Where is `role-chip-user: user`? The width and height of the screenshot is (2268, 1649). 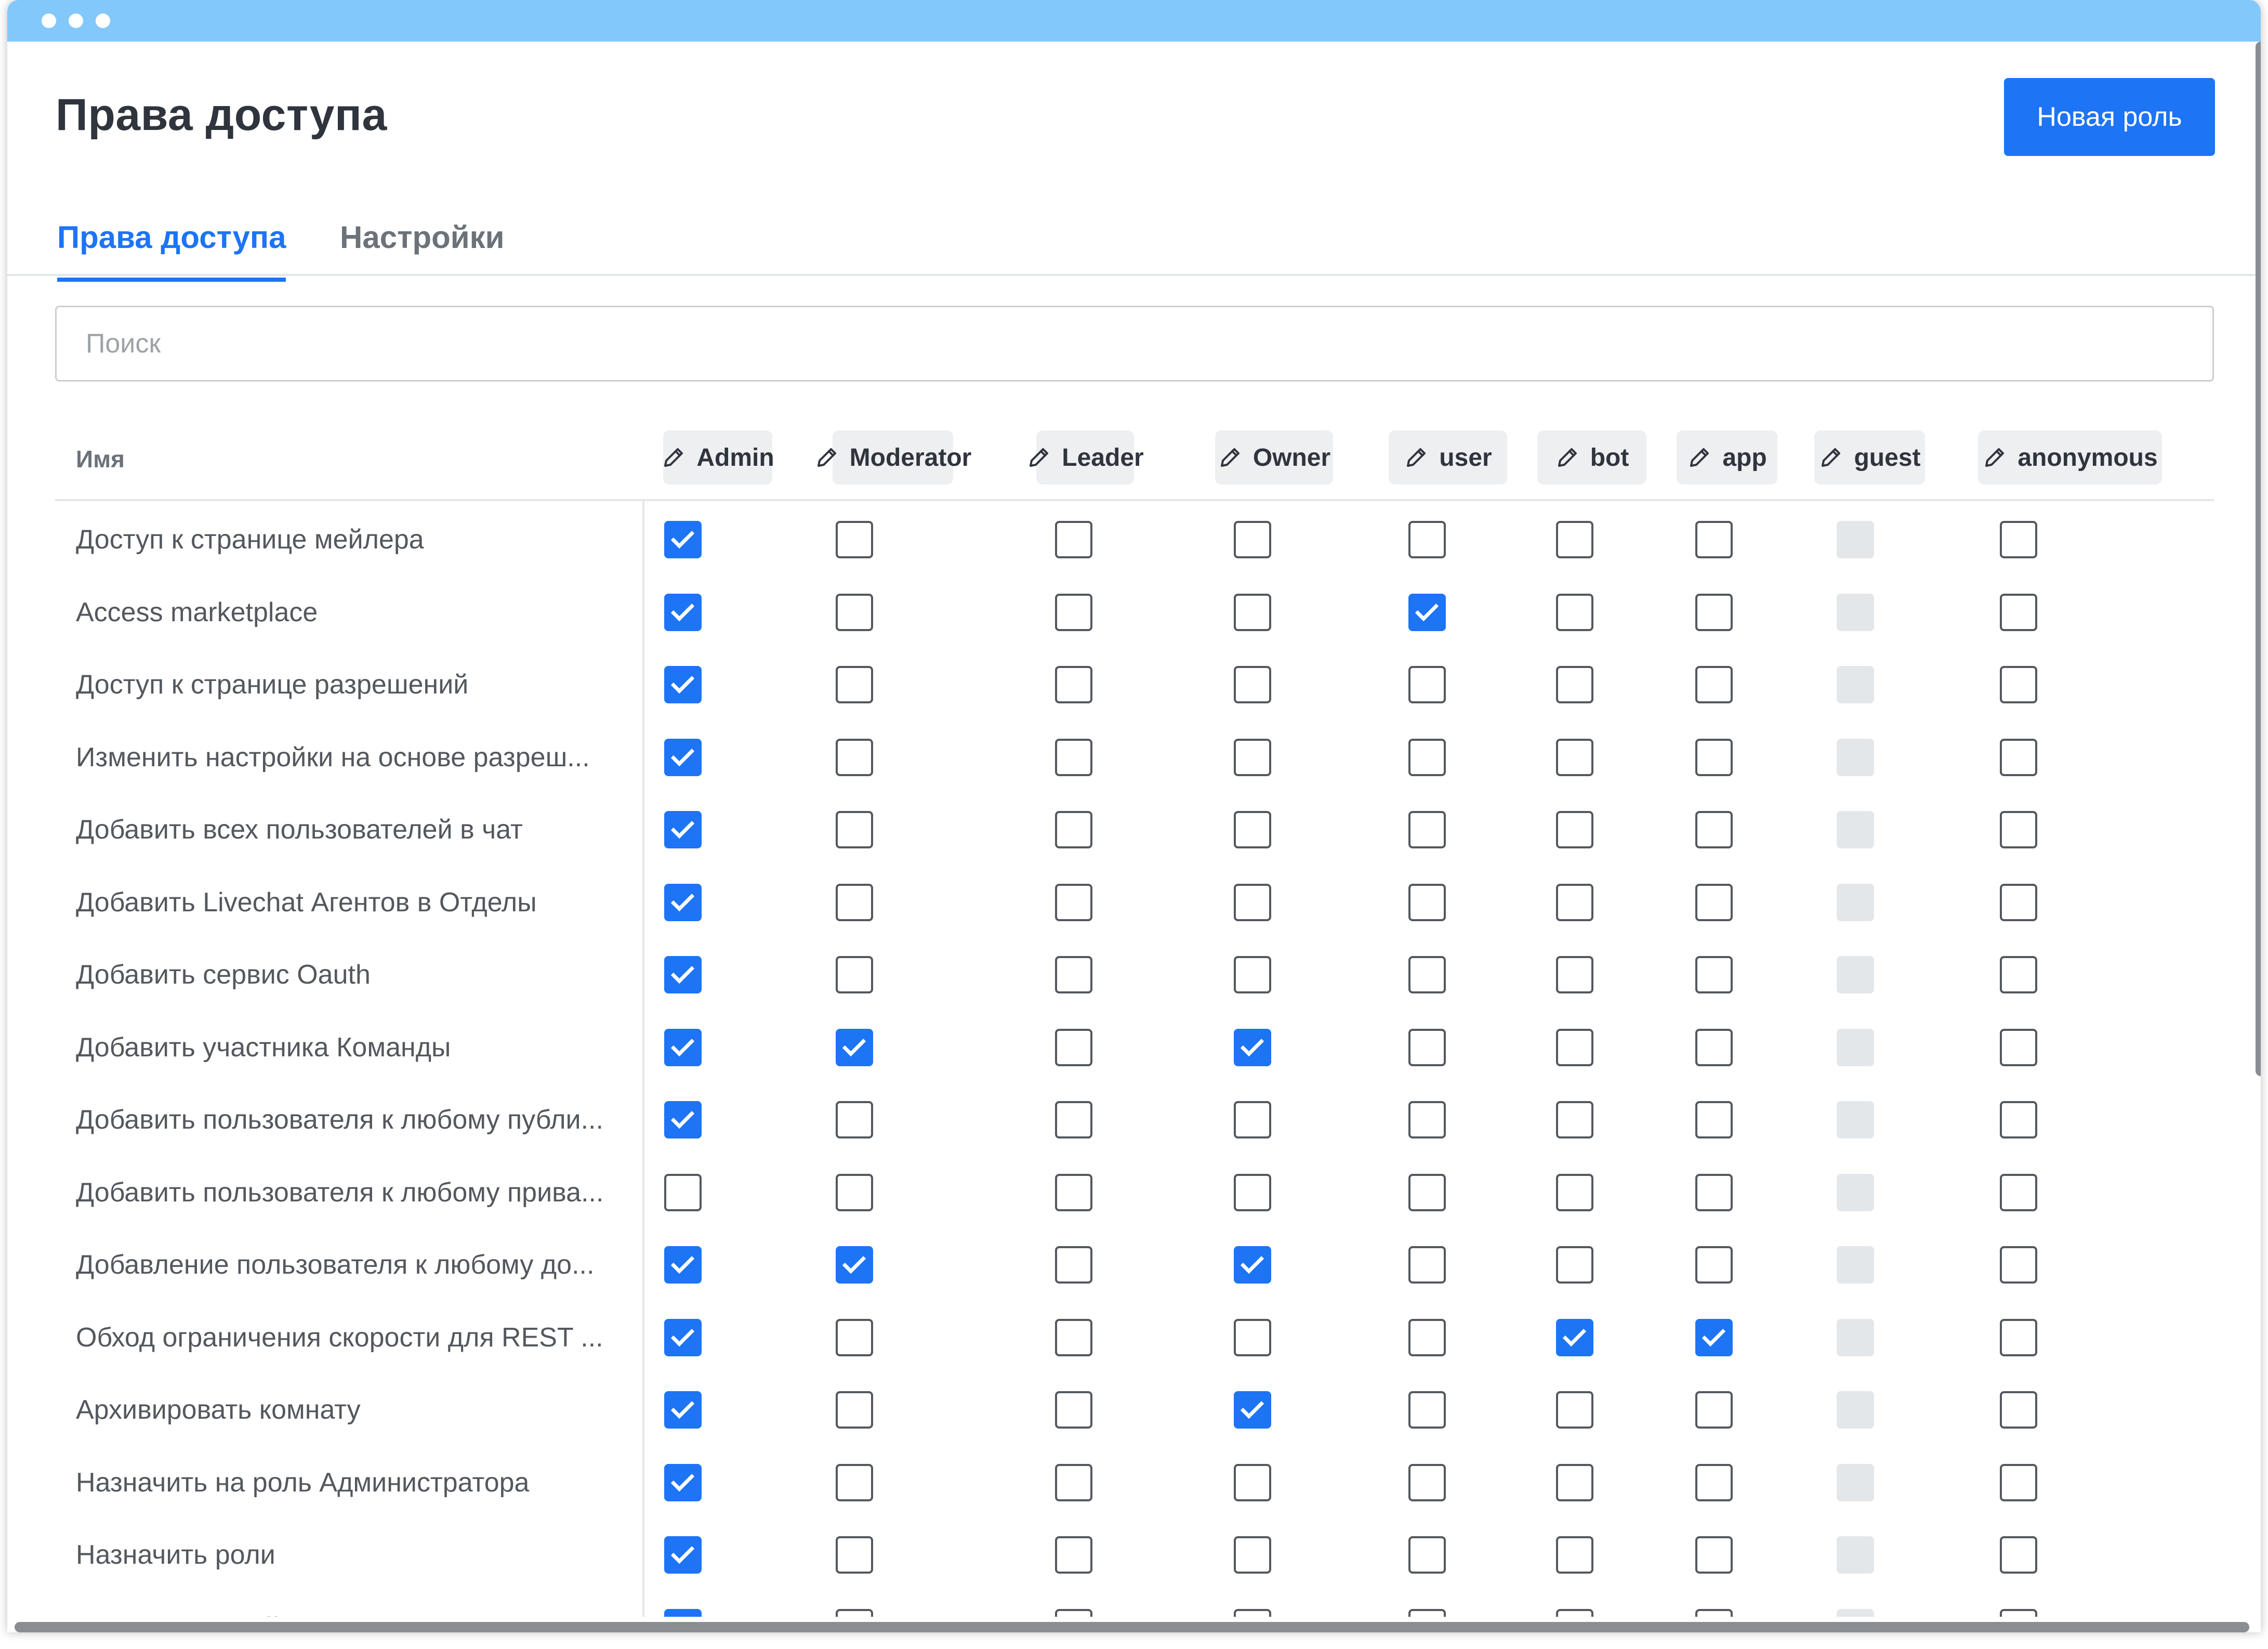 role-chip-user: user is located at coordinates (1448, 457).